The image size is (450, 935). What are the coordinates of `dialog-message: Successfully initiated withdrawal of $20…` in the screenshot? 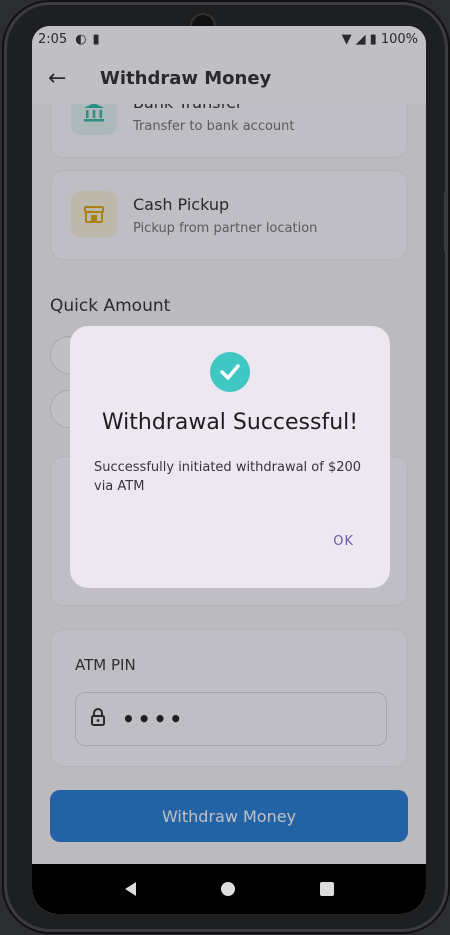 It's located at (228, 477).